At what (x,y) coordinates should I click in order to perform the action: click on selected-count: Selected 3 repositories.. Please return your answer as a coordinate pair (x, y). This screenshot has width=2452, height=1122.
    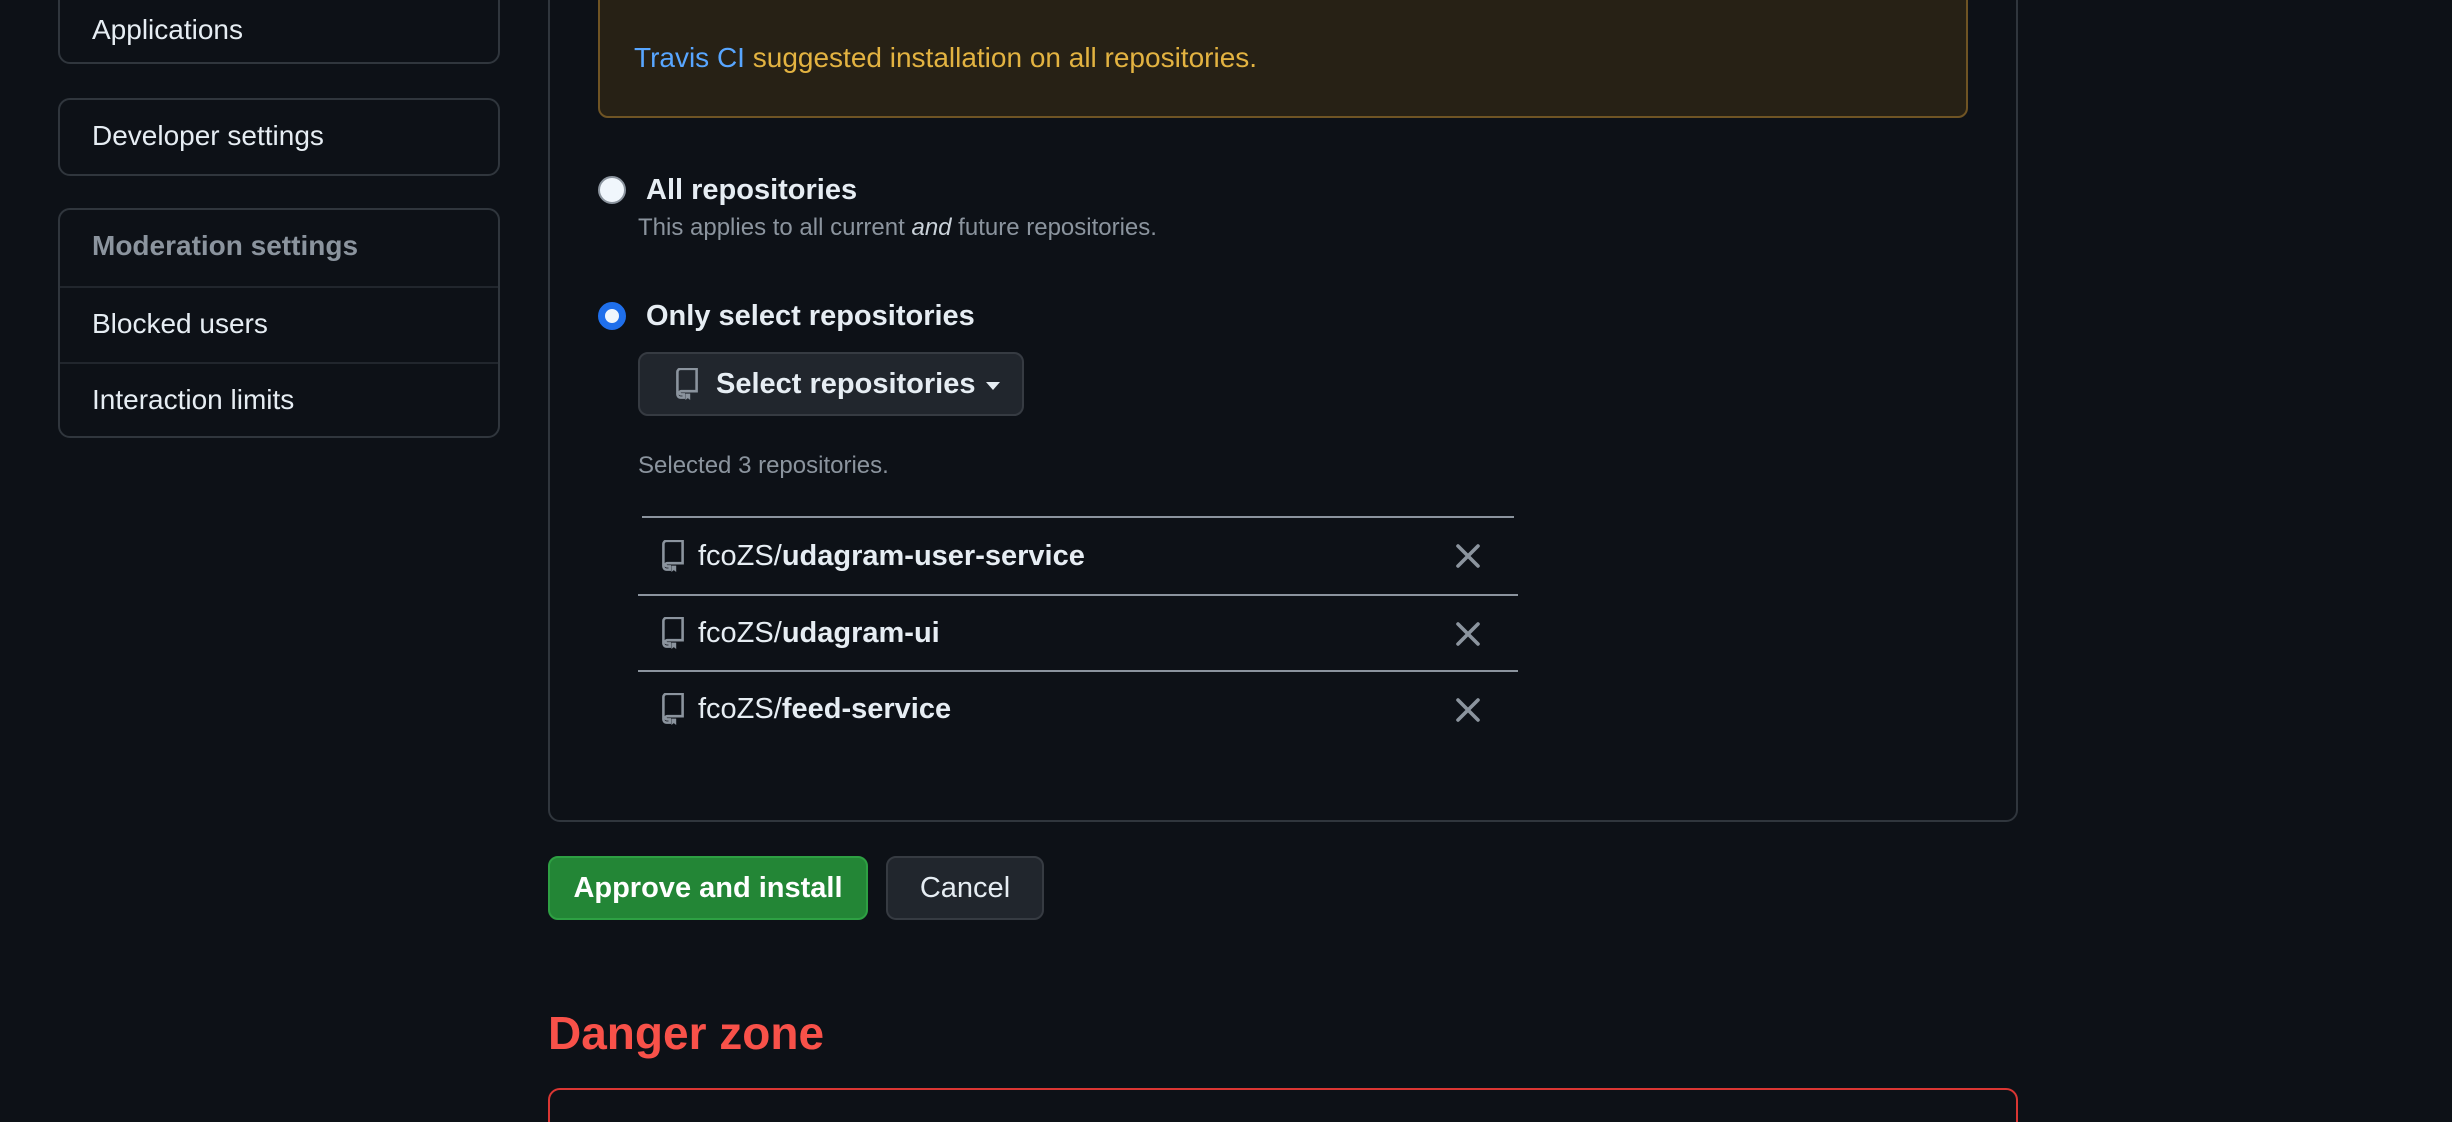
    Looking at the image, I should click on (763, 465).